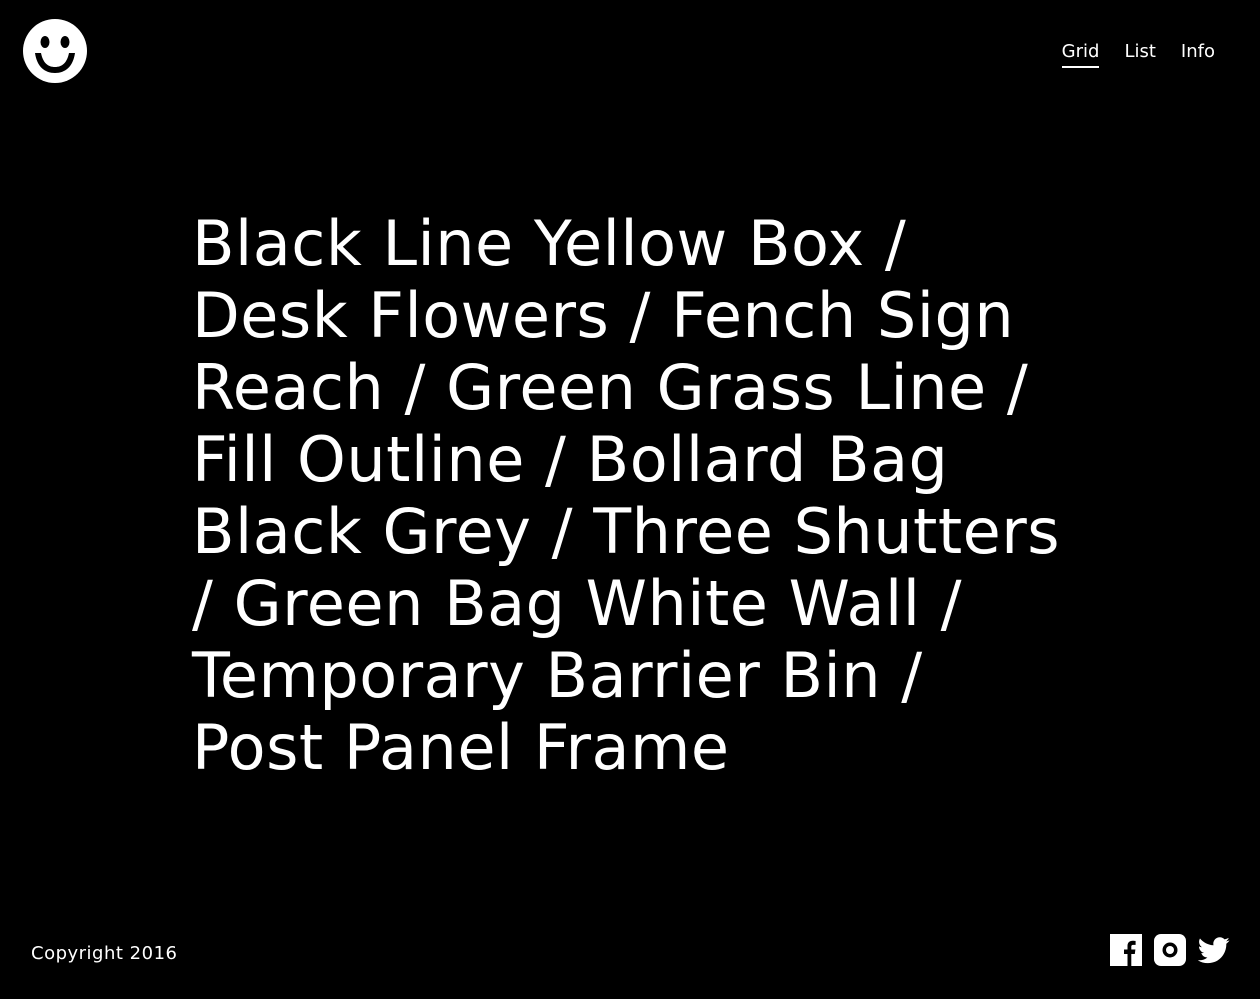 The width and height of the screenshot is (1260, 999). I want to click on social-links, so click(1170, 950).